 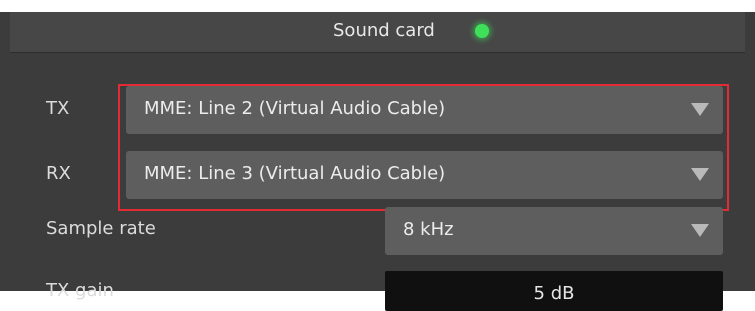 What do you see at coordinates (482, 31) in the screenshot?
I see `status-indicator-icon` at bounding box center [482, 31].